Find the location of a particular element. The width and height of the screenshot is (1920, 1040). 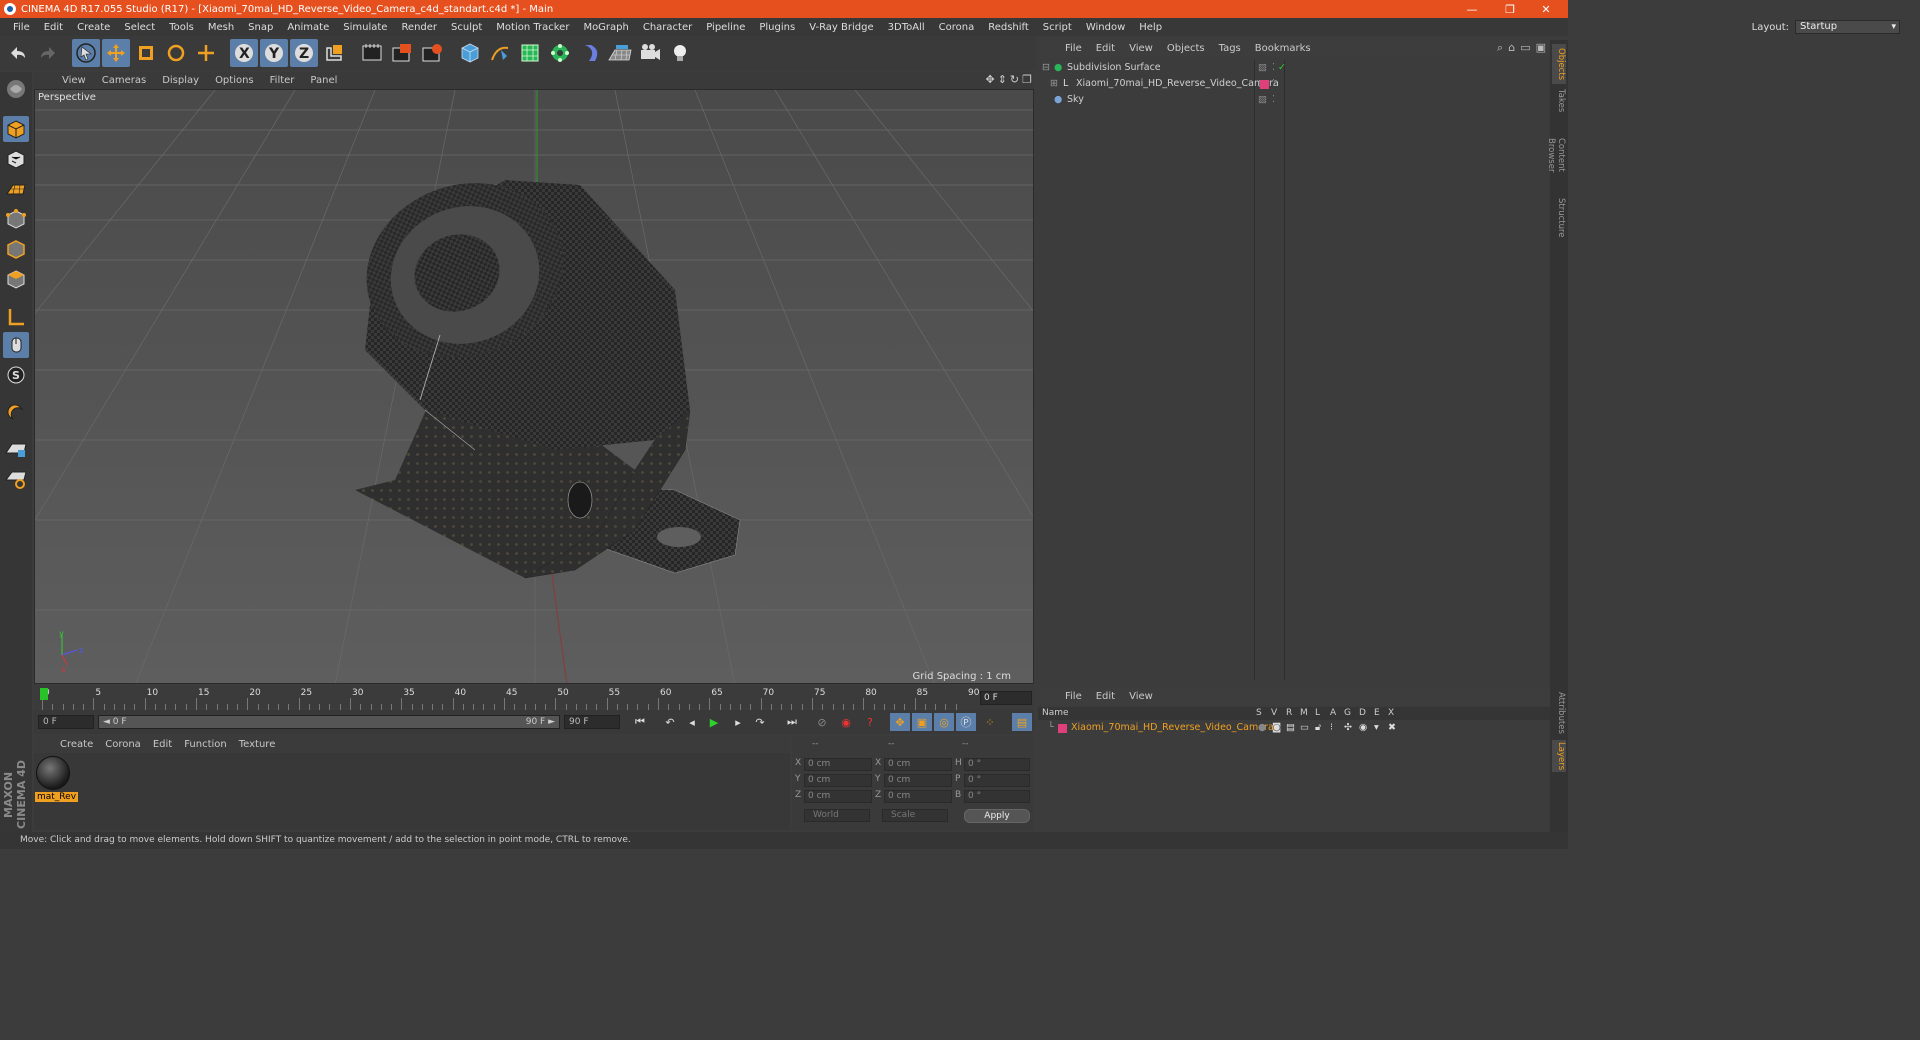

menu-pipeline: Pipeline is located at coordinates (725, 27).